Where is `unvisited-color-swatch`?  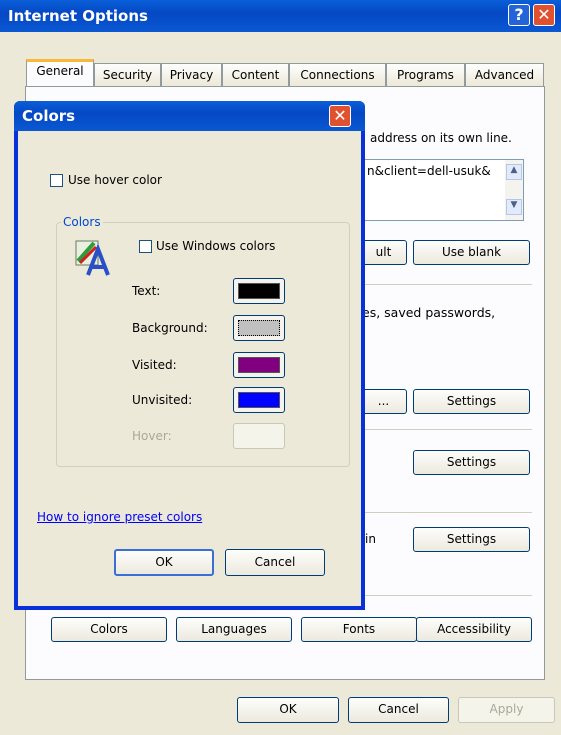
unvisited-color-swatch is located at coordinates (259, 400).